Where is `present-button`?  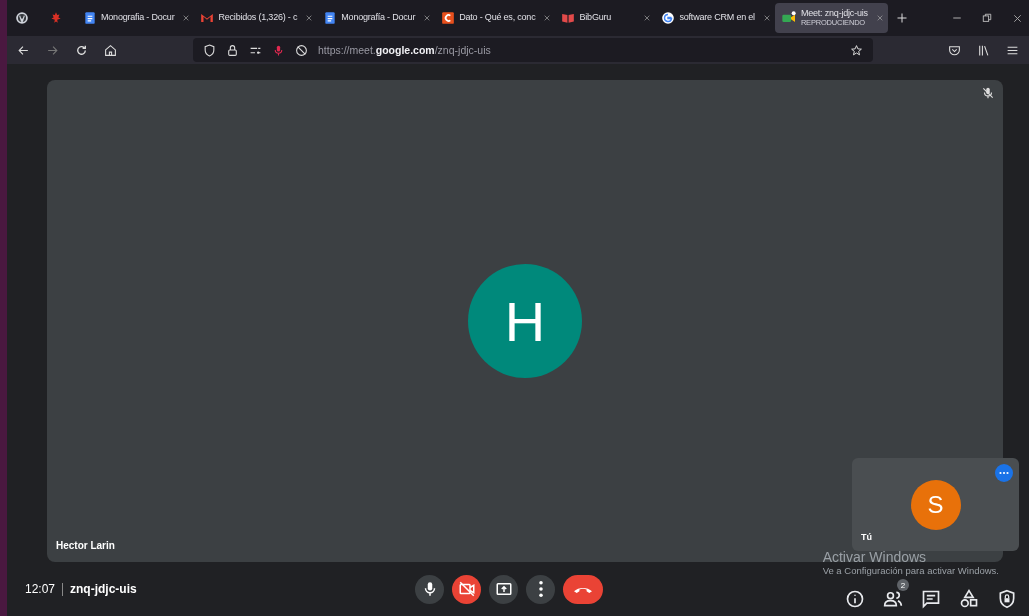 present-button is located at coordinates (503, 589).